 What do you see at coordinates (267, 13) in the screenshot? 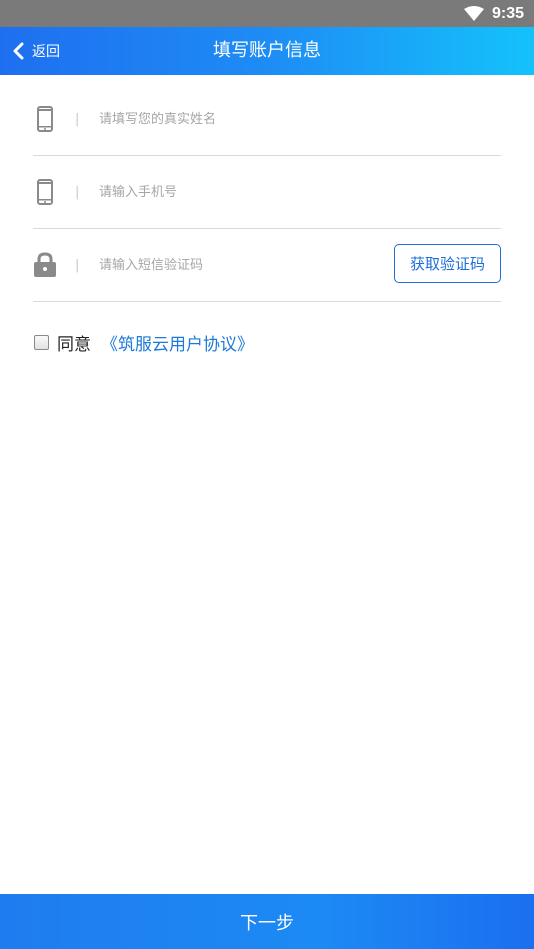
I see `status-bar: 9:35` at bounding box center [267, 13].